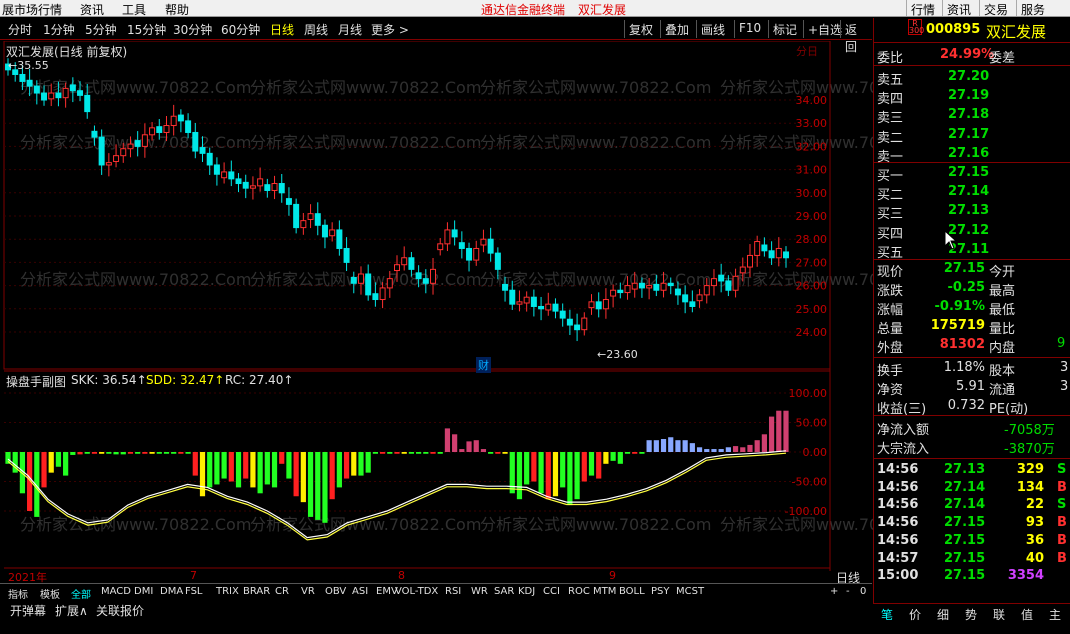 The width and height of the screenshot is (1070, 634). Describe the element at coordinates (784, 29) in the screenshot. I see `mark-button: 标记` at that location.